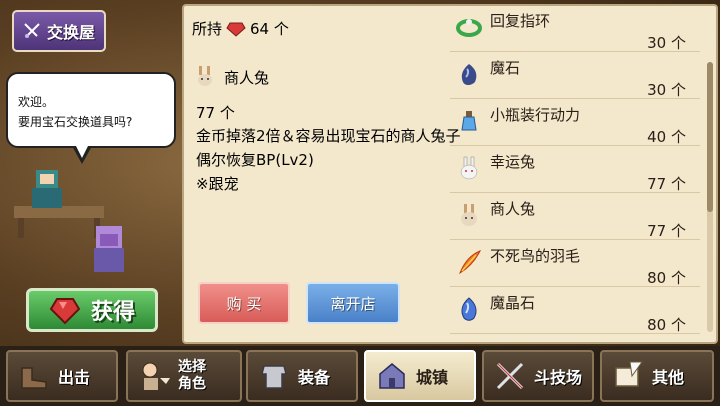  What do you see at coordinates (535, 115) in the screenshot?
I see `item-name: 小瓶装行动力` at bounding box center [535, 115].